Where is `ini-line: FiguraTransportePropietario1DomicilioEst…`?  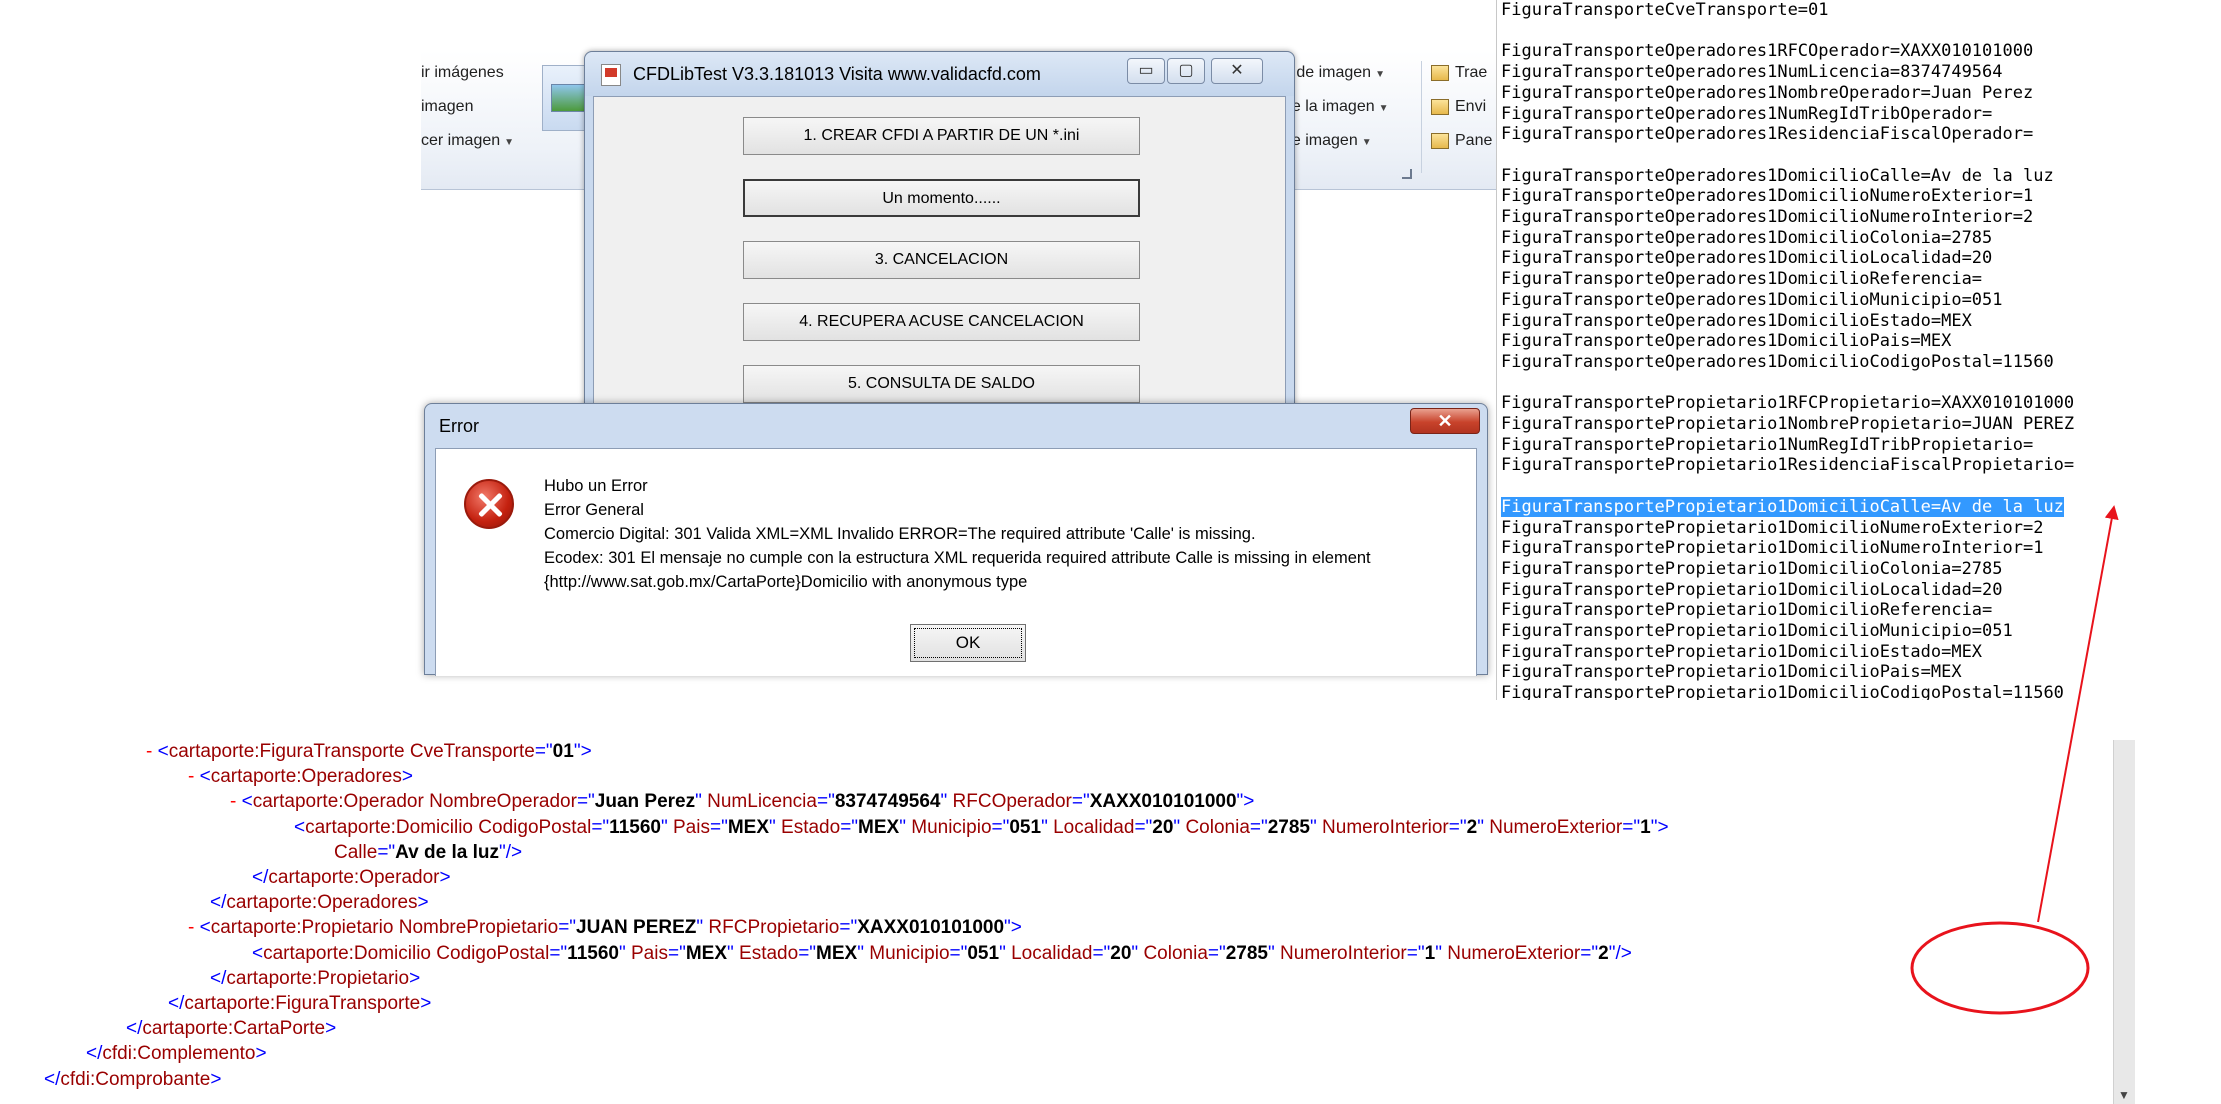 ini-line: FiguraTransportePropietario1DomicilioEst… is located at coordinates (1742, 651).